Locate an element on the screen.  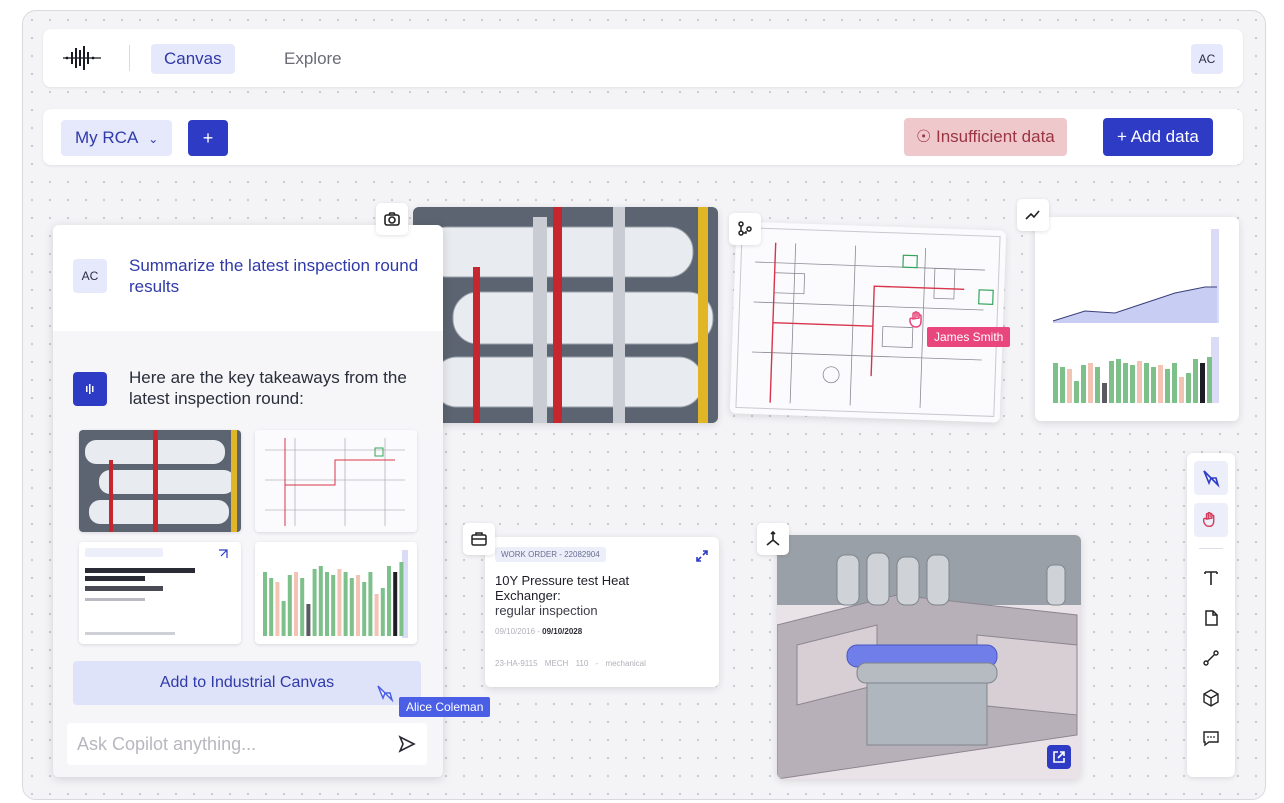
3d-model-view is located at coordinates (929, 657).